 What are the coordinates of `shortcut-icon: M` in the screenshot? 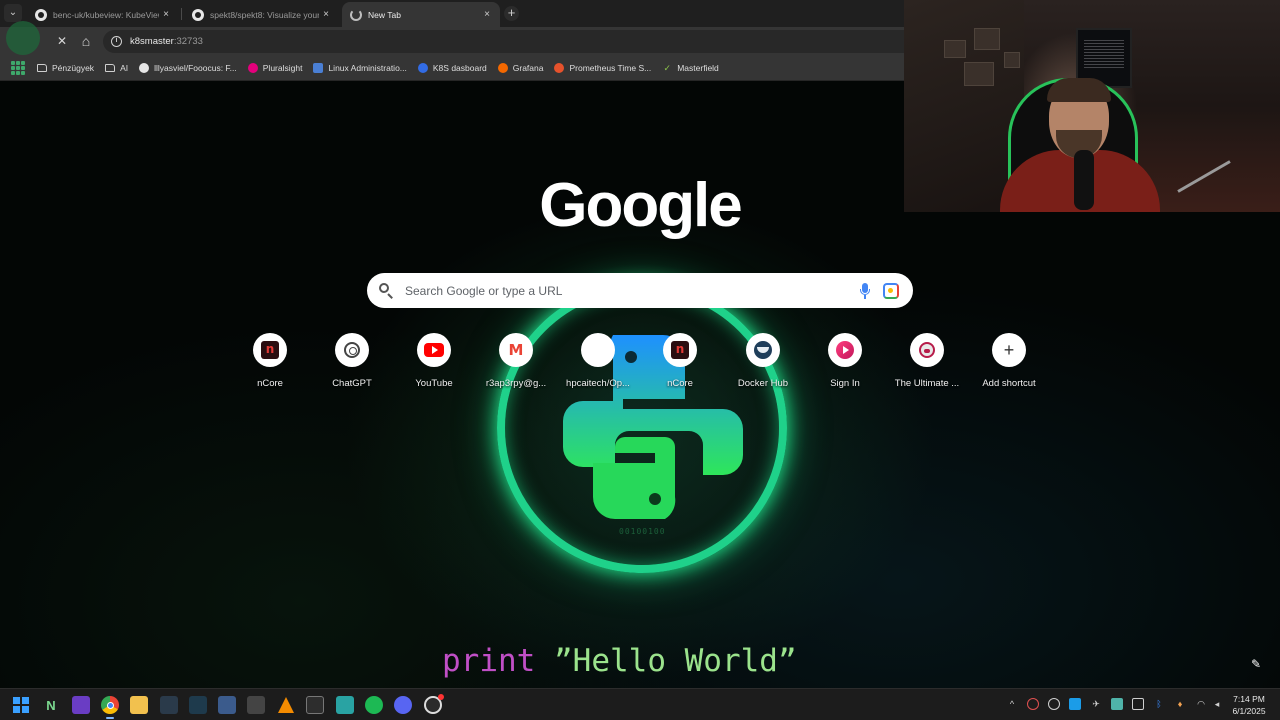 It's located at (516, 350).